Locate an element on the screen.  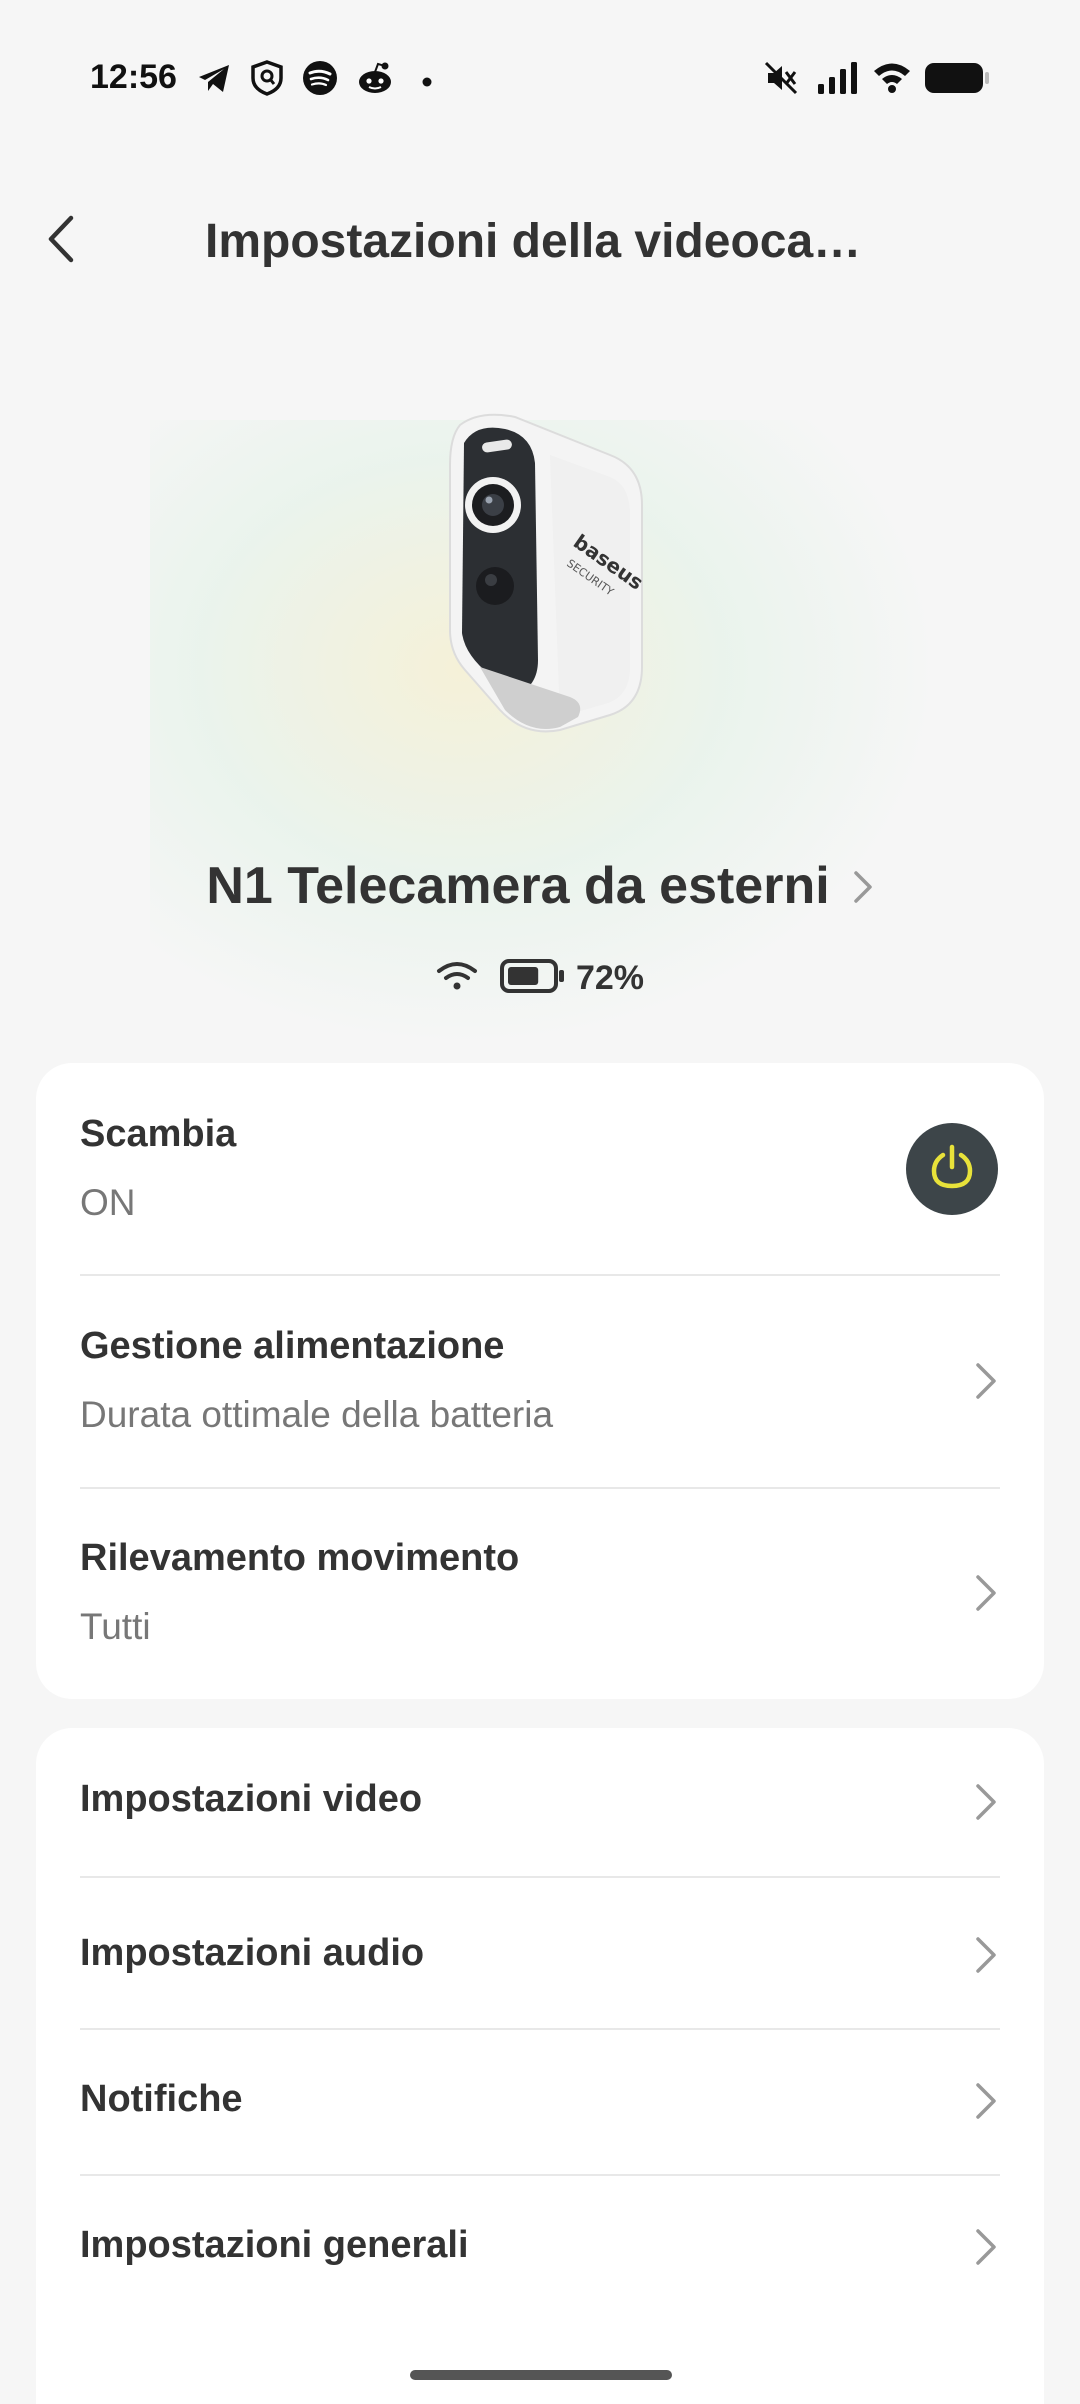
back-button is located at coordinates (61, 241).